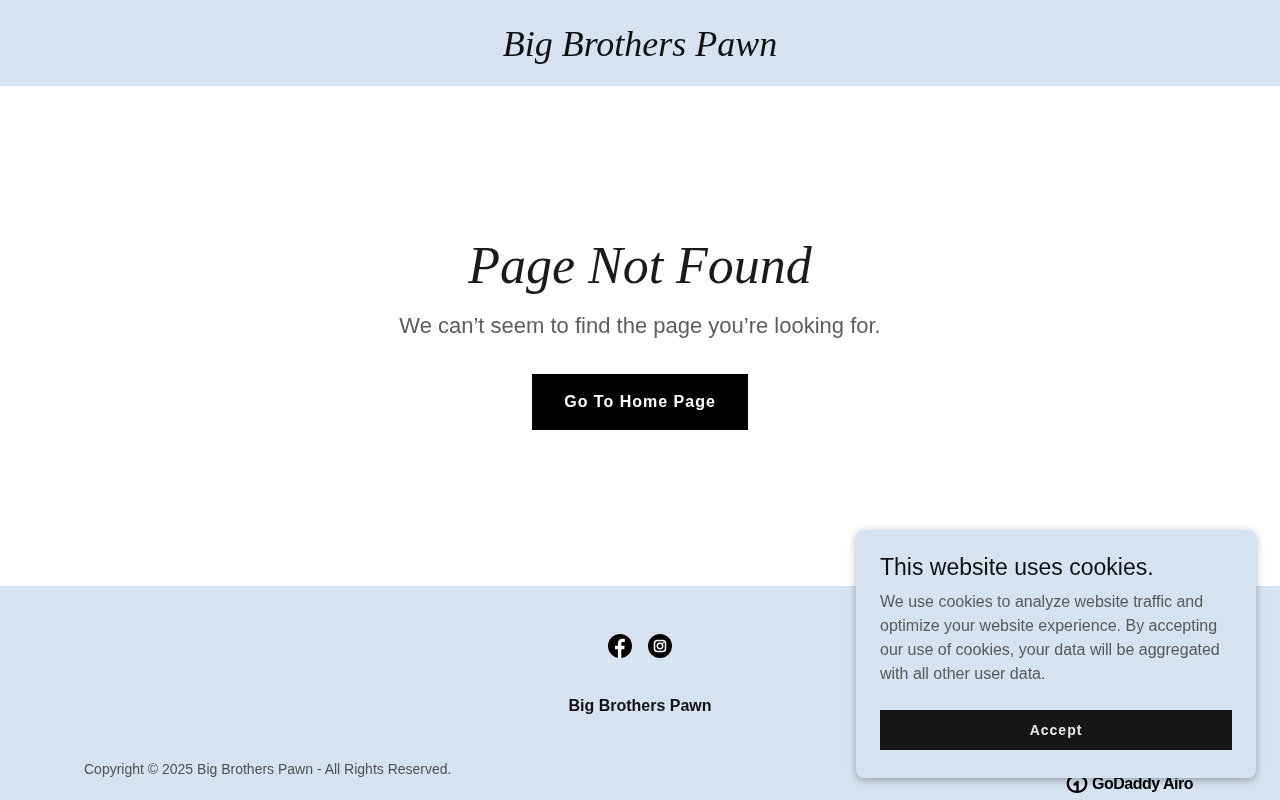 The image size is (1280, 800). I want to click on powered-by-link: GoDaddy Airo, so click(1129, 784).